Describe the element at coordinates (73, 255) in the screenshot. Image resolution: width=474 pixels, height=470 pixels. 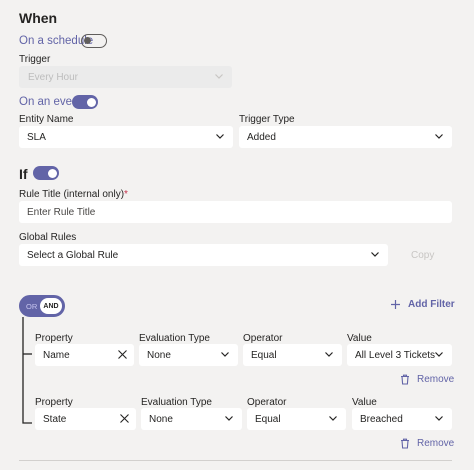
I see `global-rules-placeholder: Select a Global Rule` at that location.